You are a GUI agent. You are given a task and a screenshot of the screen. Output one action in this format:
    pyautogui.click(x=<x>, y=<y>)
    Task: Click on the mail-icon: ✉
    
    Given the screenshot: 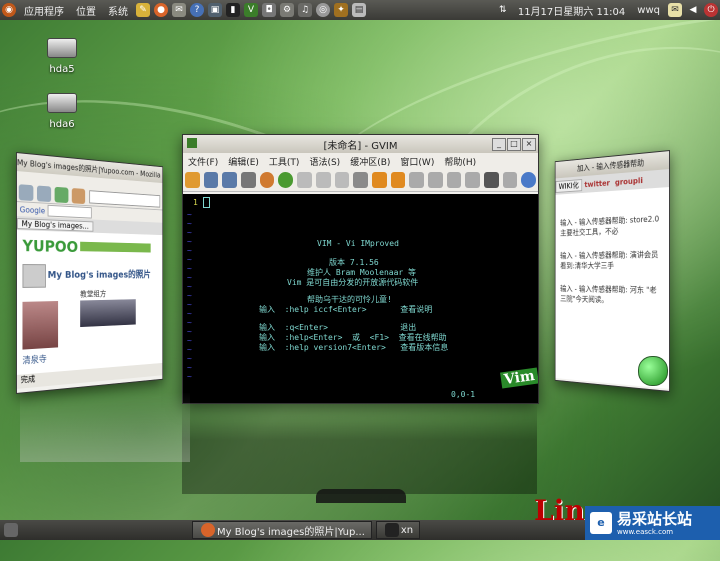 What is the action you would take?
    pyautogui.click(x=179, y=10)
    